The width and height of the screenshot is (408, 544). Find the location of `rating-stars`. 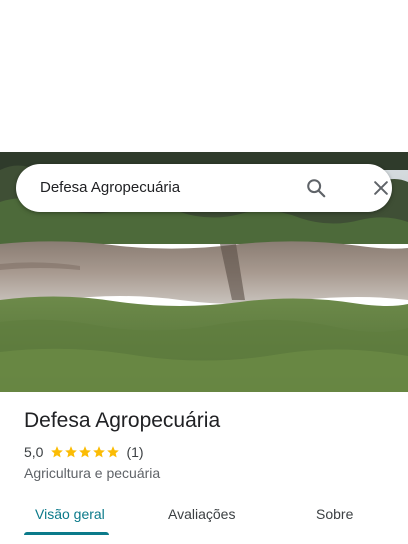

rating-stars is located at coordinates (85, 452).